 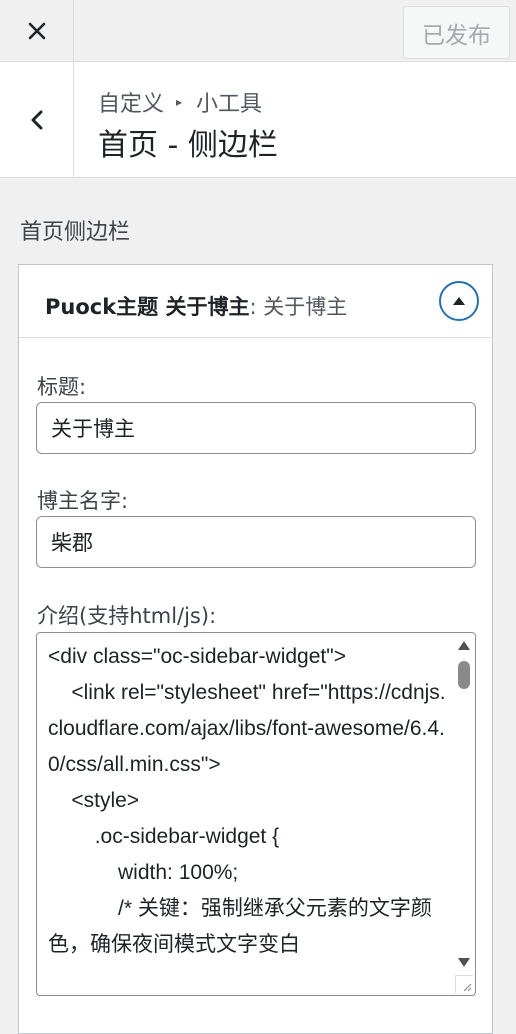 What do you see at coordinates (127, 616) in the screenshot?
I see `intro-field-label: 介绍(支持html/js):` at bounding box center [127, 616].